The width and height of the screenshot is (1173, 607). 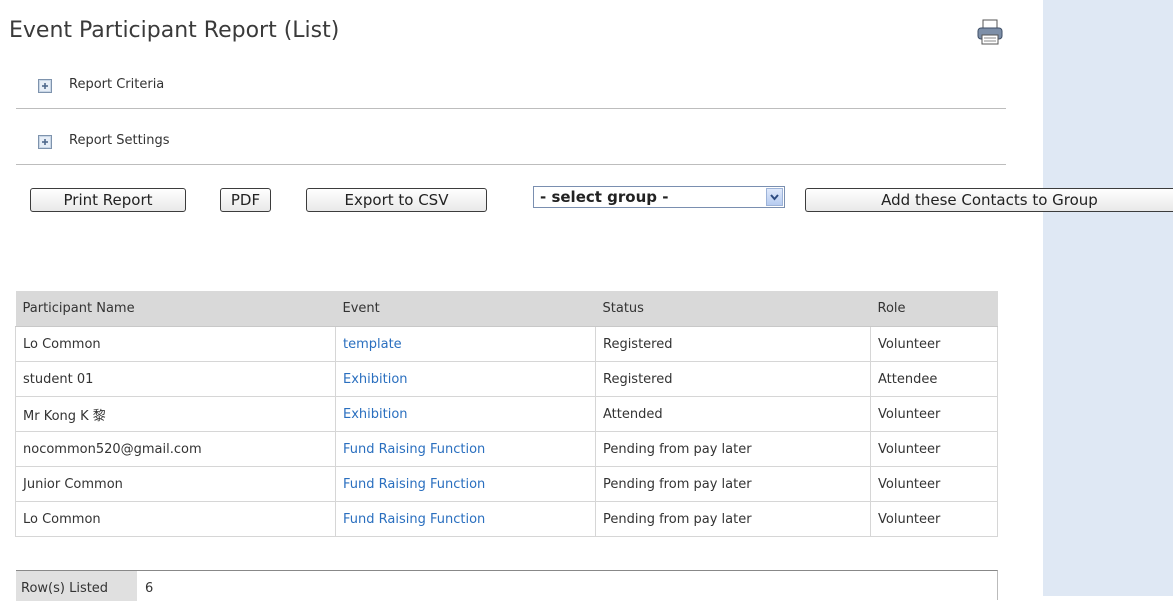 I want to click on side-panel, so click(x=1108, y=298).